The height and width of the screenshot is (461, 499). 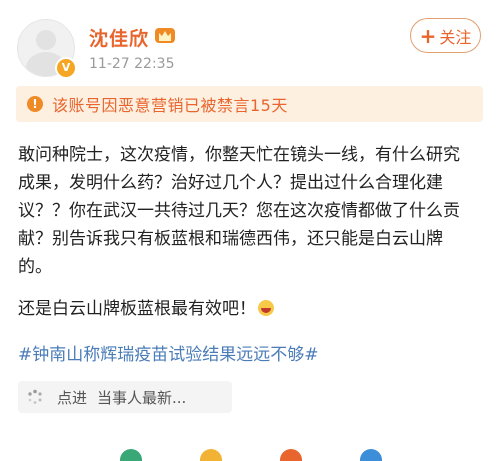 I want to click on post-paragraph-2: 还是白云山牌板蓝根最有效吧！, so click(x=146, y=309).